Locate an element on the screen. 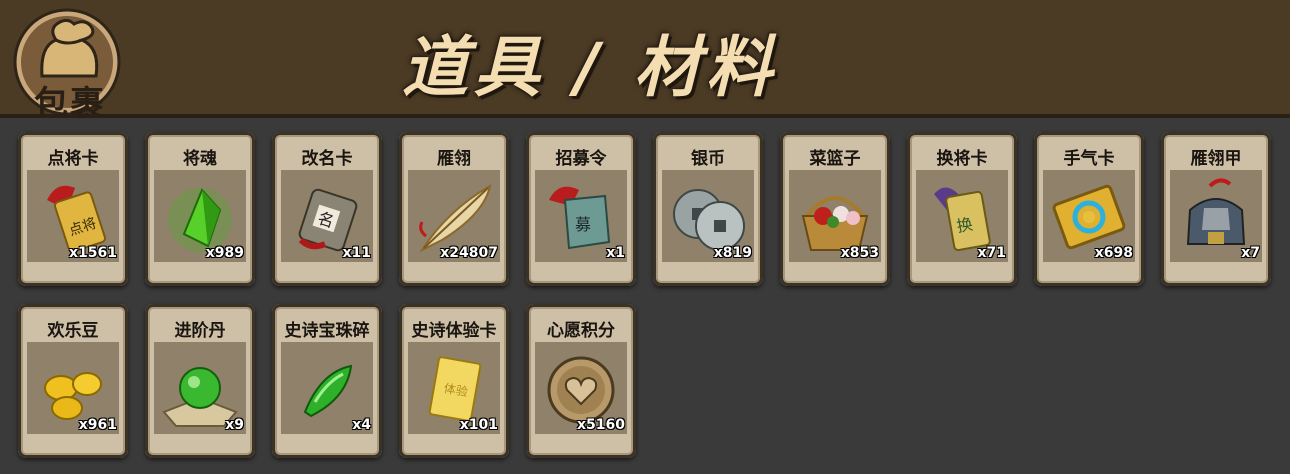 This screenshot has height=474, width=1290. item-name: 雁翎甲 is located at coordinates (1216, 159).